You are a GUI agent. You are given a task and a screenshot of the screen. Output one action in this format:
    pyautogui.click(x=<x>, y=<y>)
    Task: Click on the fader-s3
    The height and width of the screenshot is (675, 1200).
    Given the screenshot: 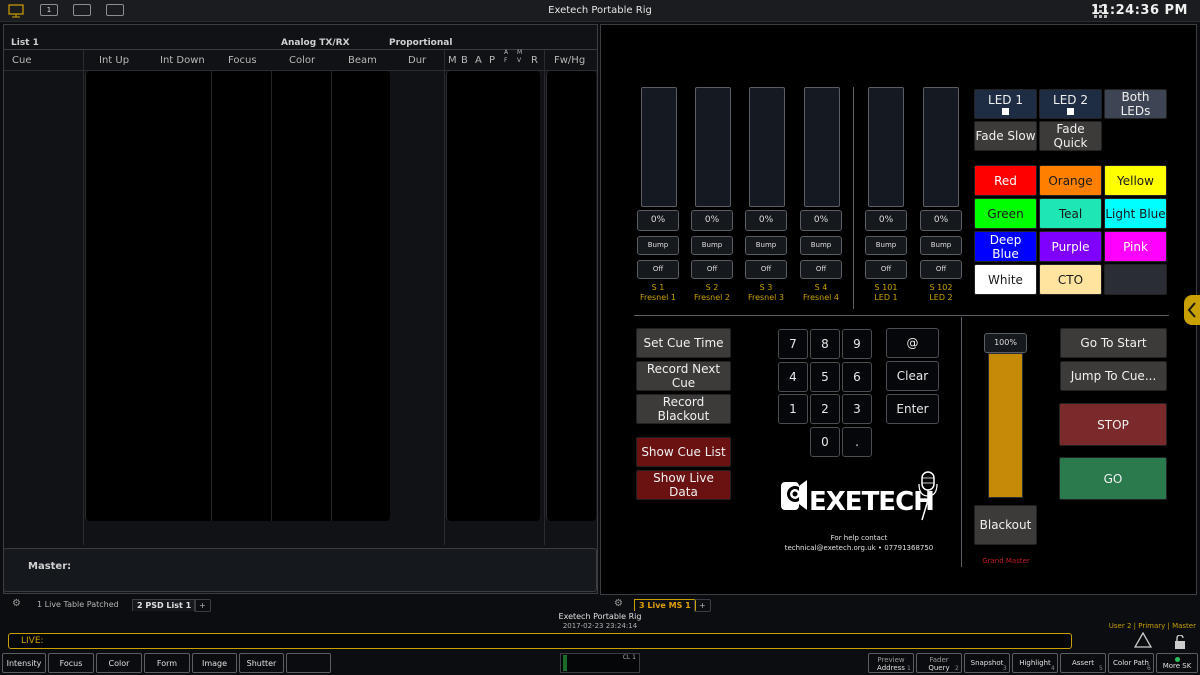 What is the action you would take?
    pyautogui.click(x=767, y=147)
    